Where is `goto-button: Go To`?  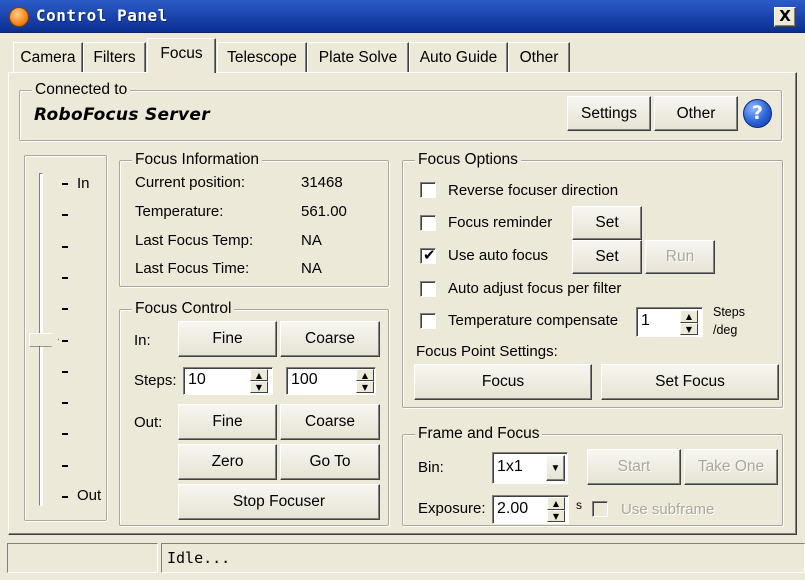
goto-button: Go To is located at coordinates (330, 462).